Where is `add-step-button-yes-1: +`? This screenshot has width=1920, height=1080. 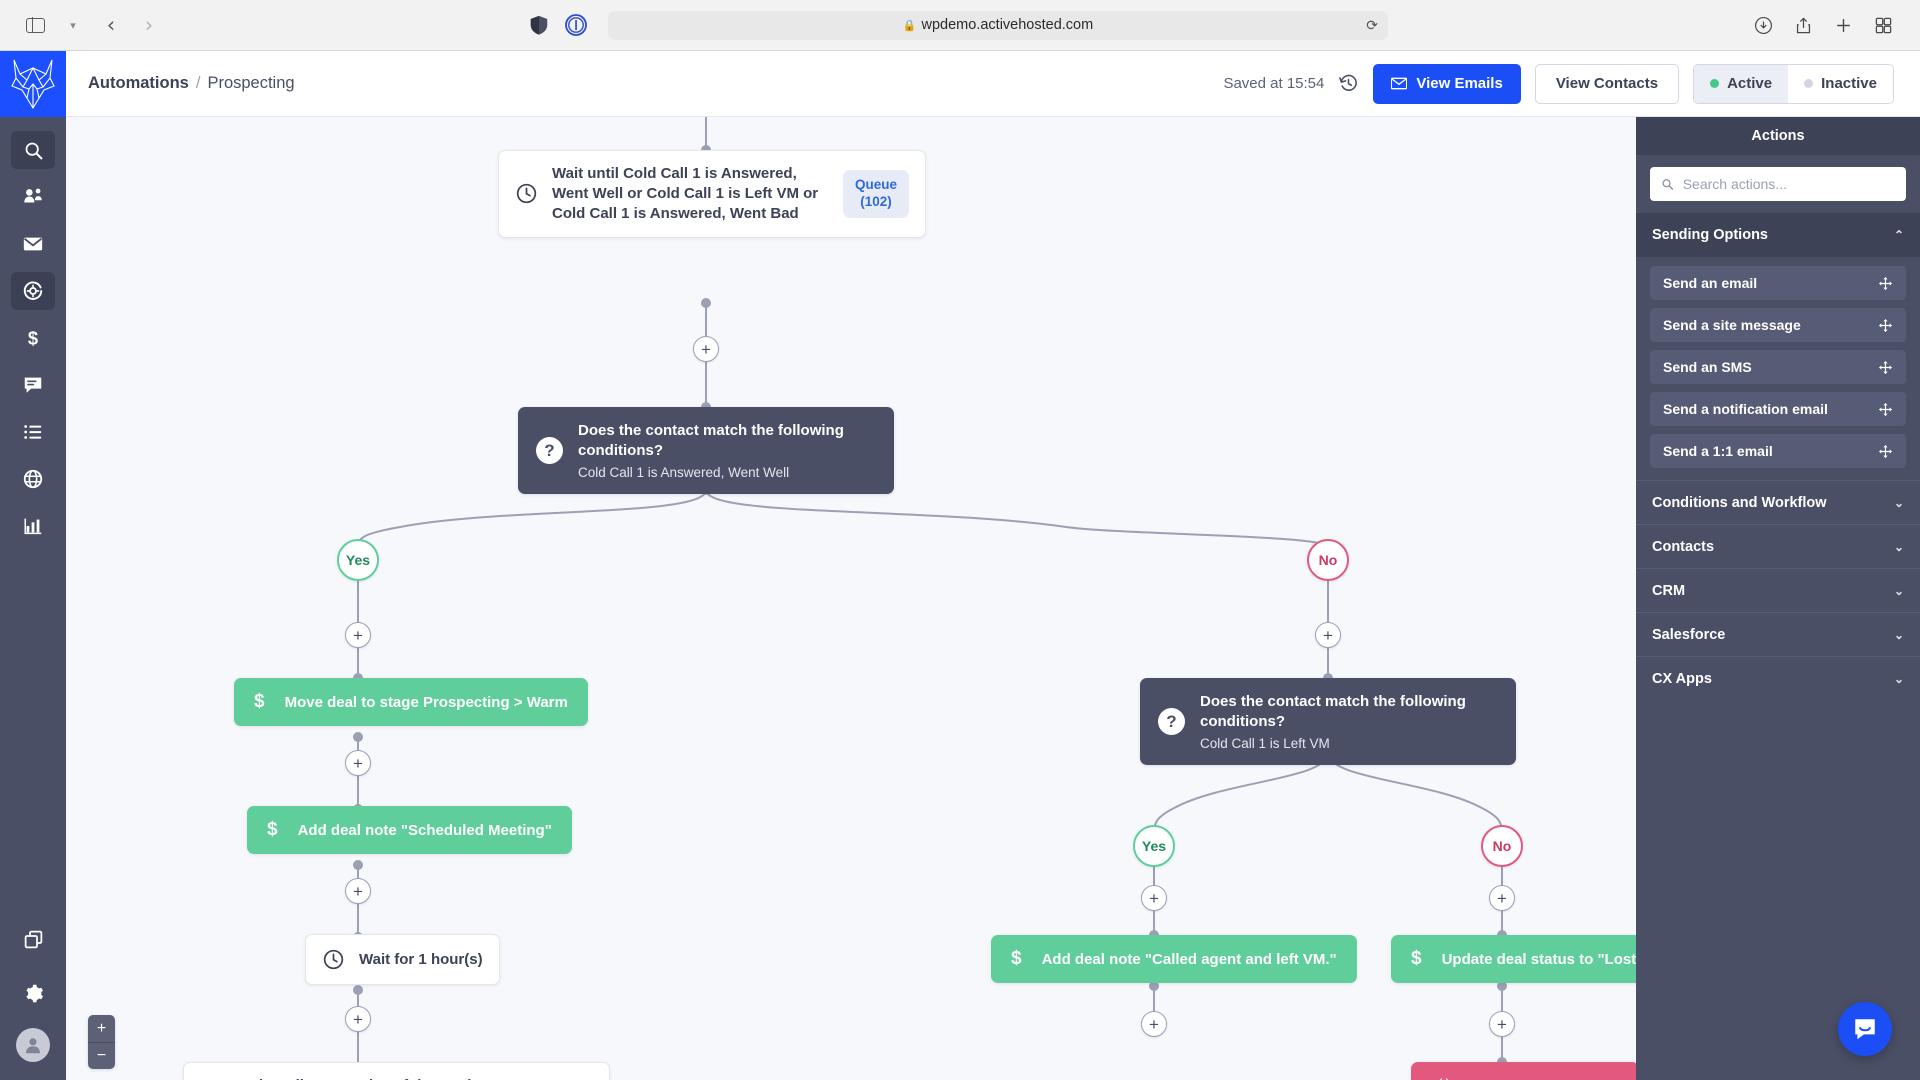
add-step-button-yes-1: + is located at coordinates (358, 635).